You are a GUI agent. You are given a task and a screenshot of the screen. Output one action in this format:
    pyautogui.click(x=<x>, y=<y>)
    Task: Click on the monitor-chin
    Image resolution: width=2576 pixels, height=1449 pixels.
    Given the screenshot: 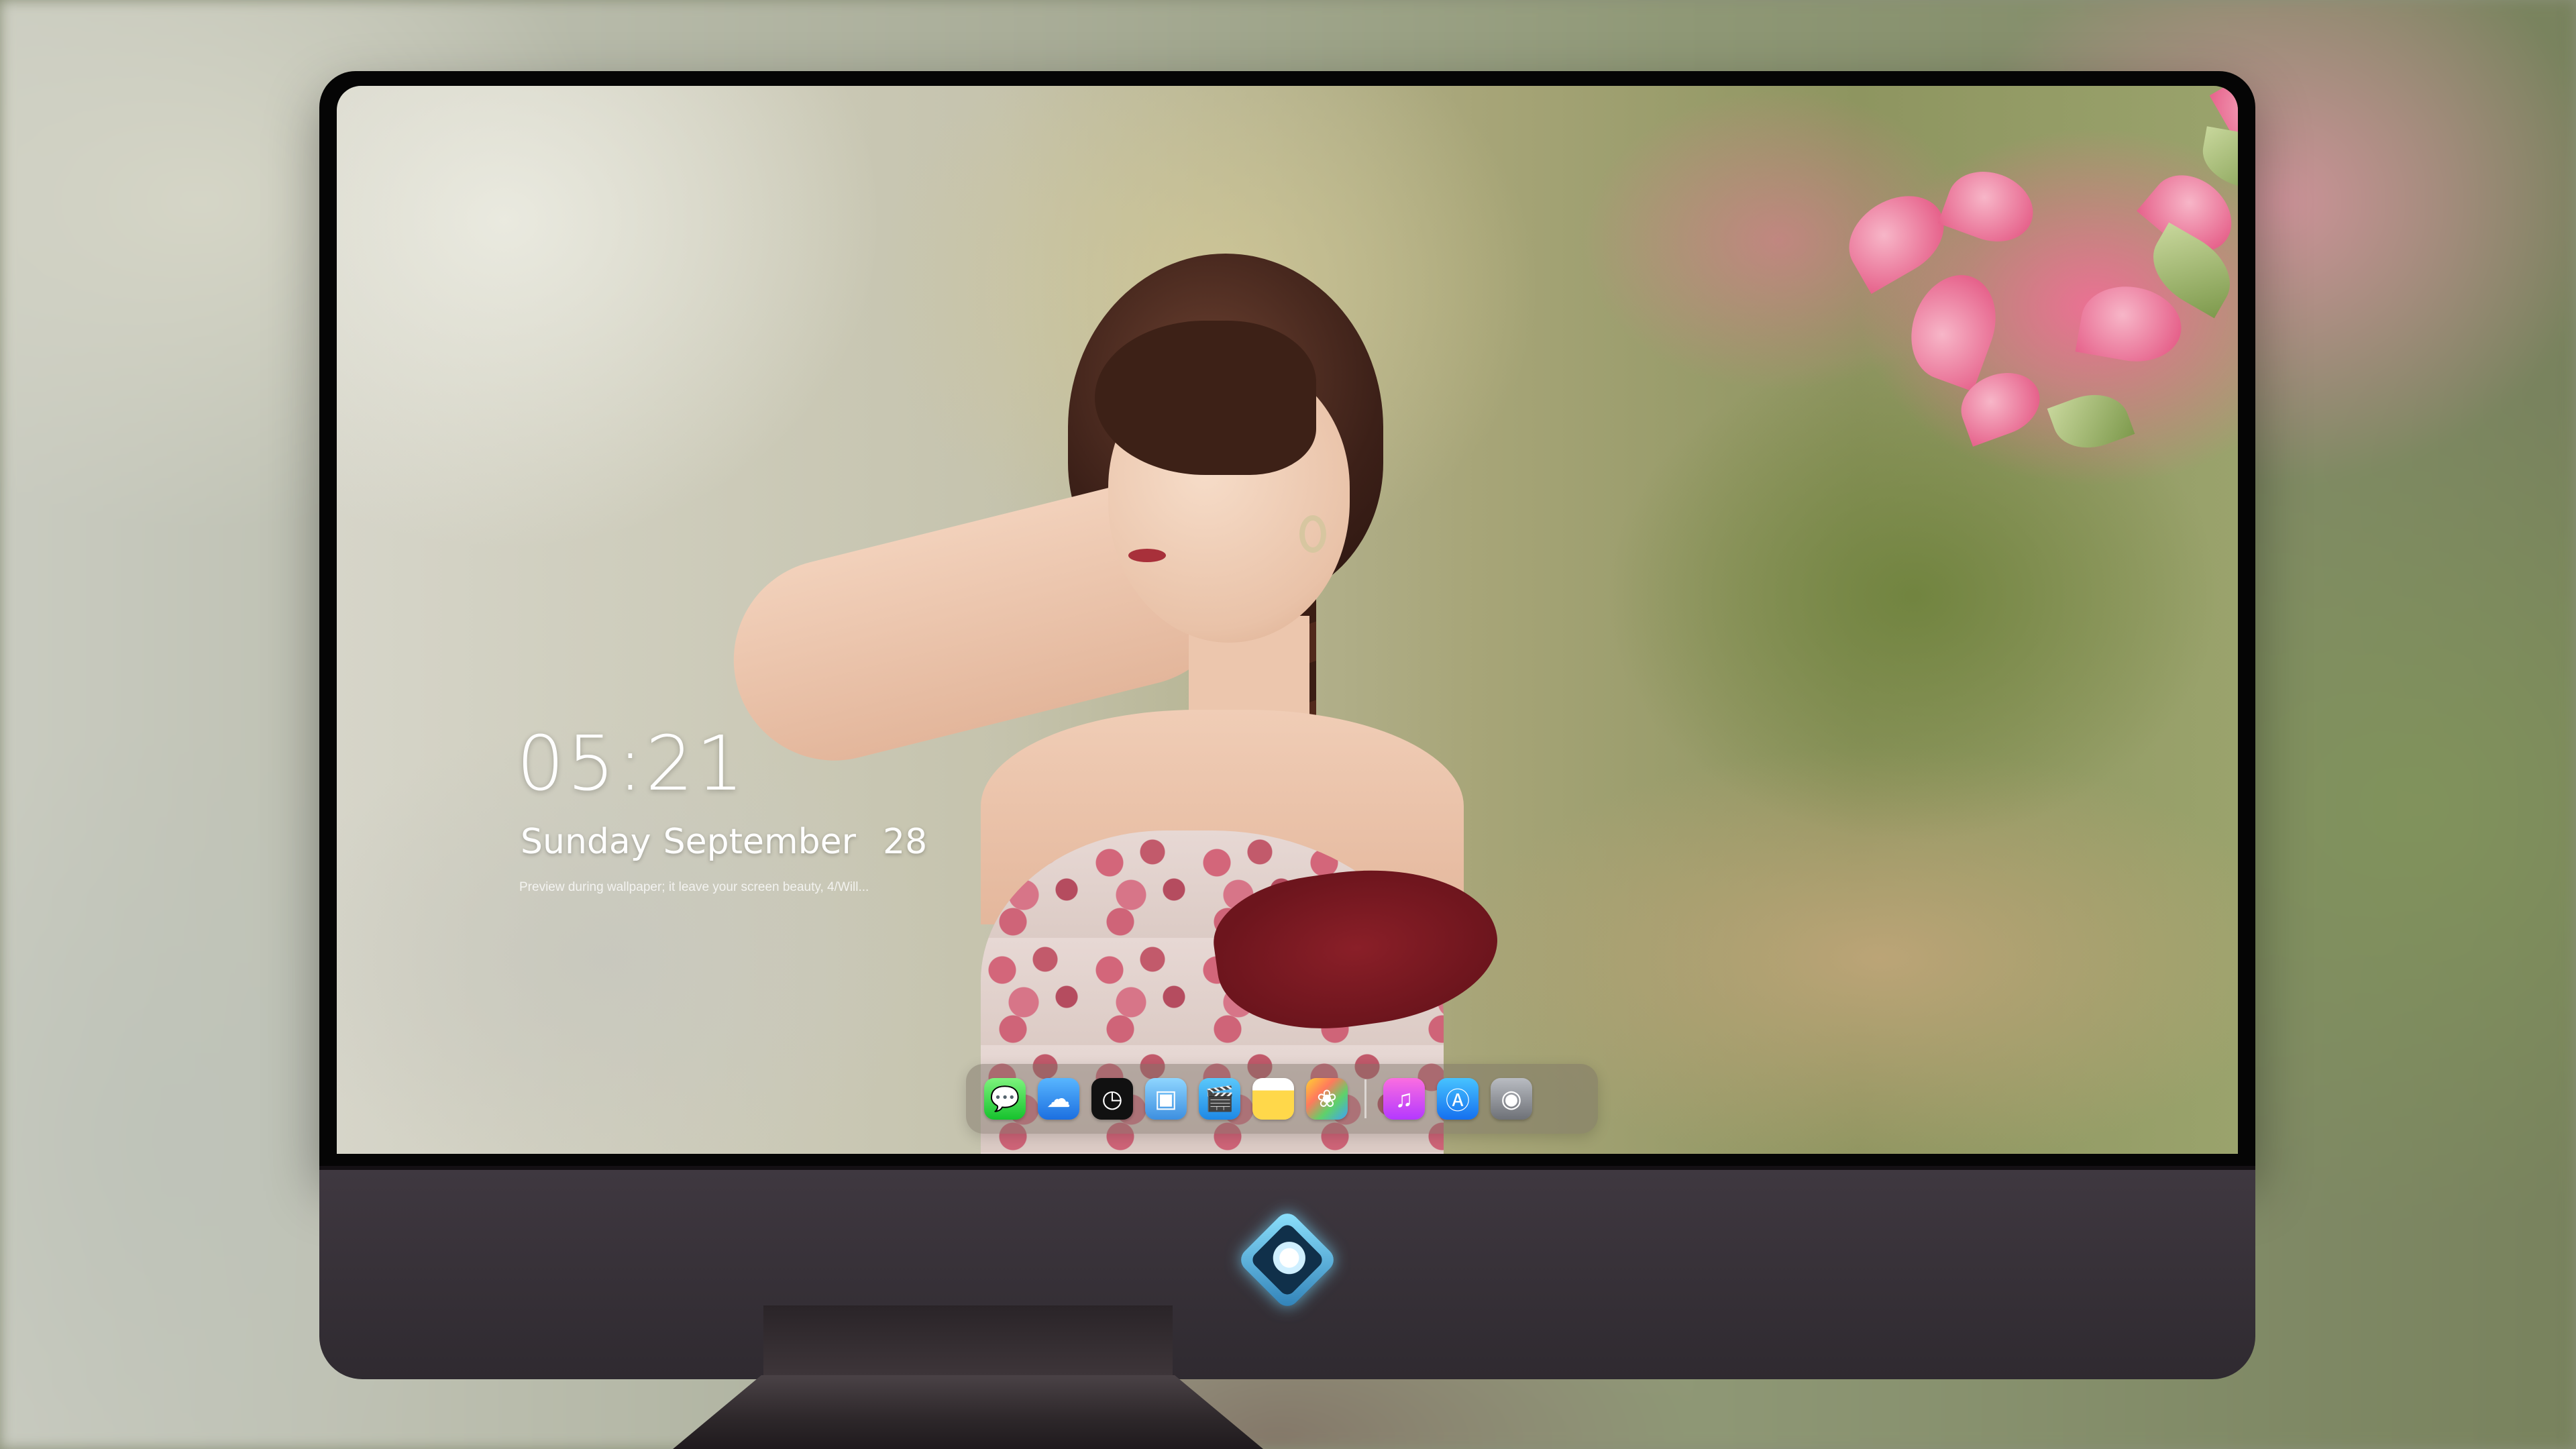 What is the action you would take?
    pyautogui.click(x=1287, y=1272)
    